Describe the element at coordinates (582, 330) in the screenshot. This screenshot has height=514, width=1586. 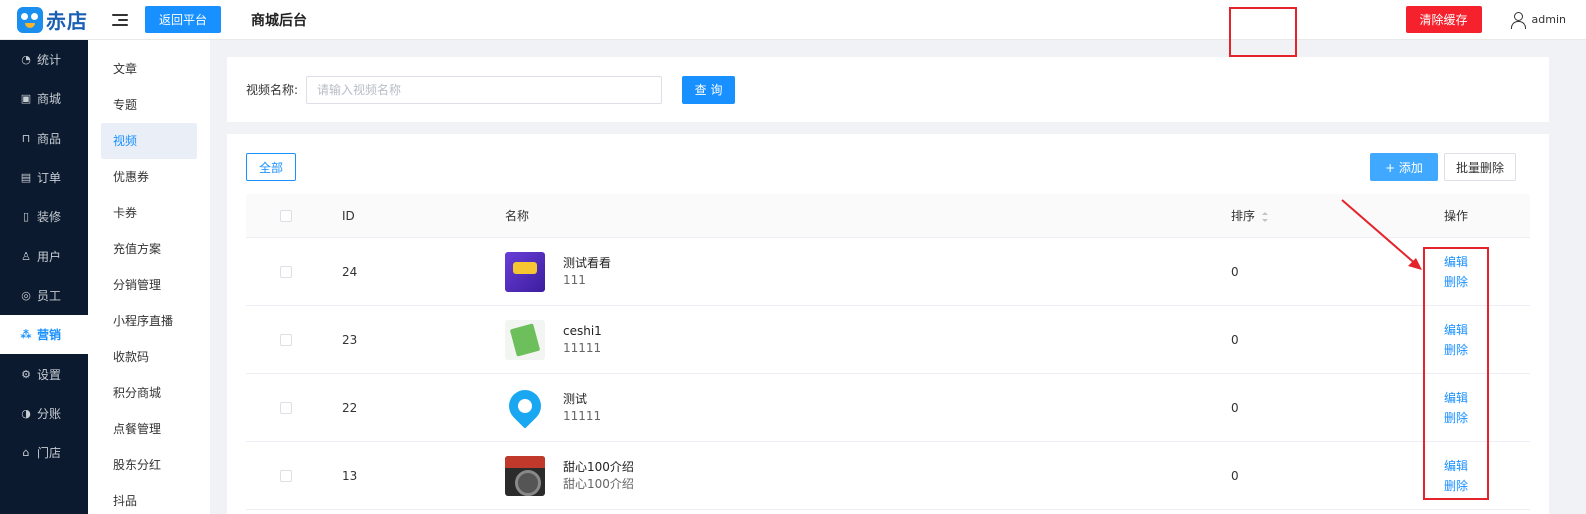
I see `video-title: ceshi1` at that location.